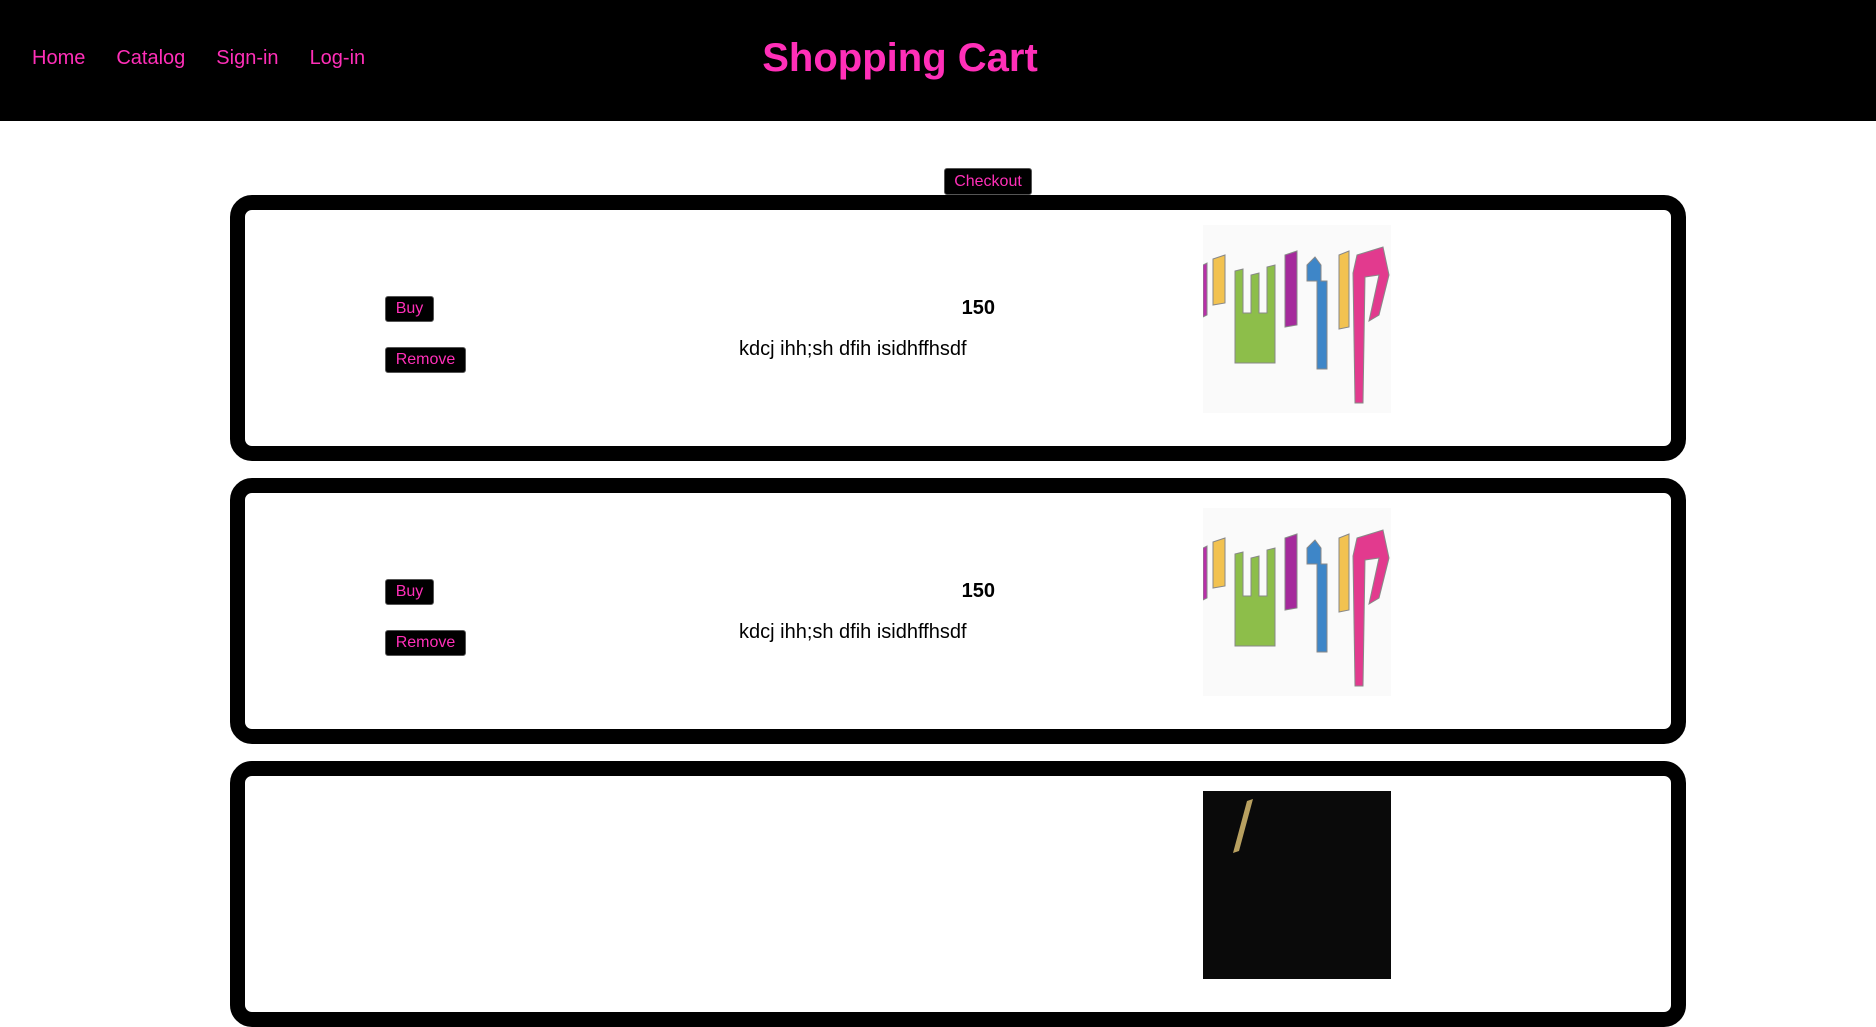 This screenshot has height=1027, width=1876. What do you see at coordinates (988, 181) in the screenshot?
I see `checkout-button: Checkout` at bounding box center [988, 181].